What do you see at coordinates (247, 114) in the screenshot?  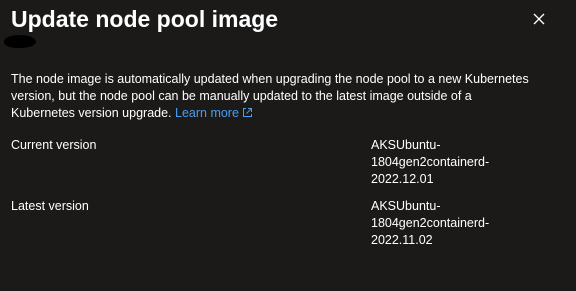 I see `external-link-icon` at bounding box center [247, 114].